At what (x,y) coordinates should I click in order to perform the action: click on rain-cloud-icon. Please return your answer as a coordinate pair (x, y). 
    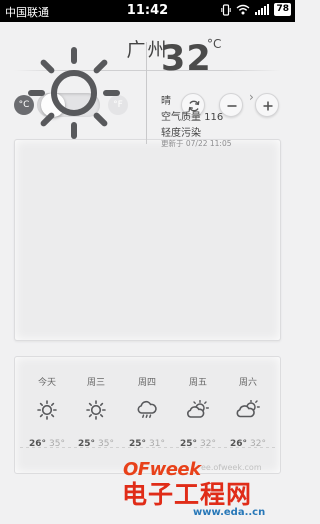
    Looking at the image, I should click on (147, 410).